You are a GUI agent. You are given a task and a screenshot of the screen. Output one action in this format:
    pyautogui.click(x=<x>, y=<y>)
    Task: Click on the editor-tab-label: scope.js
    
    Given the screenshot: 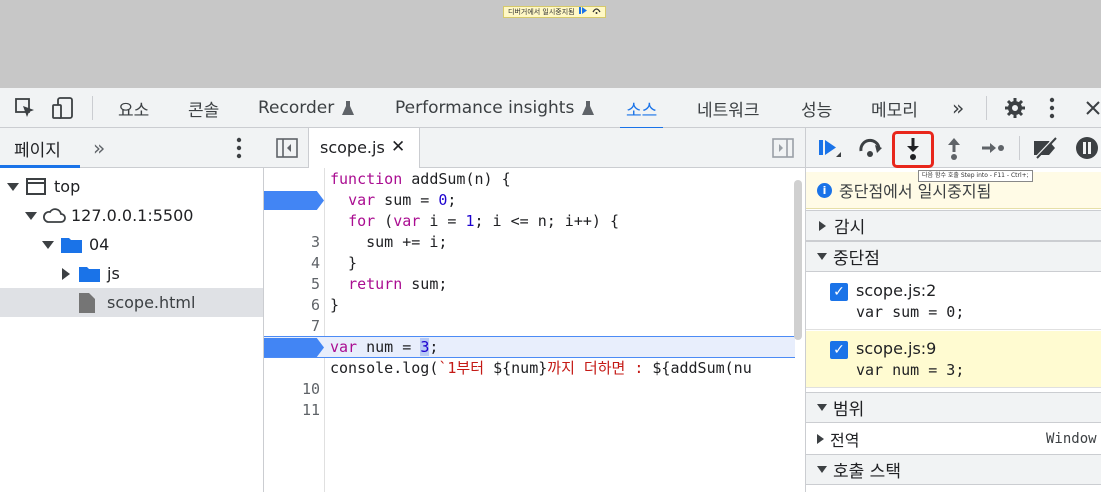 What is the action you would take?
    pyautogui.click(x=352, y=147)
    